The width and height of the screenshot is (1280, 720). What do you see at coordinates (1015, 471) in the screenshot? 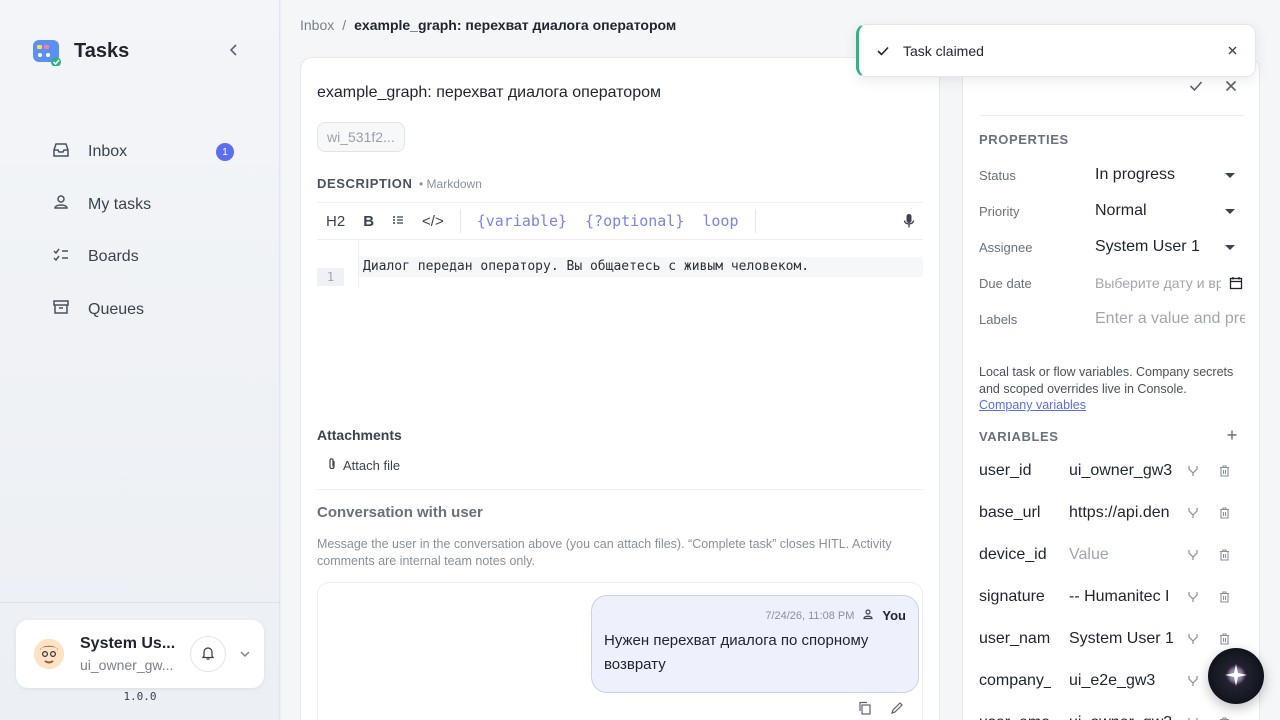
I see `variable-key: user_id` at bounding box center [1015, 471].